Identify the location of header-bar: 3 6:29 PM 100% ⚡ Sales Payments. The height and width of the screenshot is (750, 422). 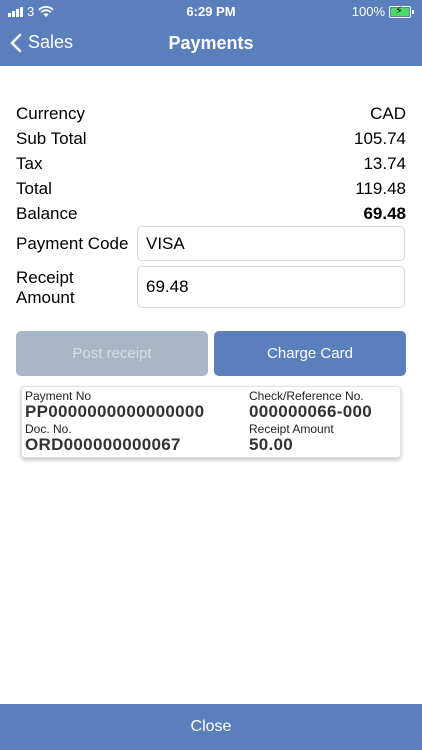
(211, 33).